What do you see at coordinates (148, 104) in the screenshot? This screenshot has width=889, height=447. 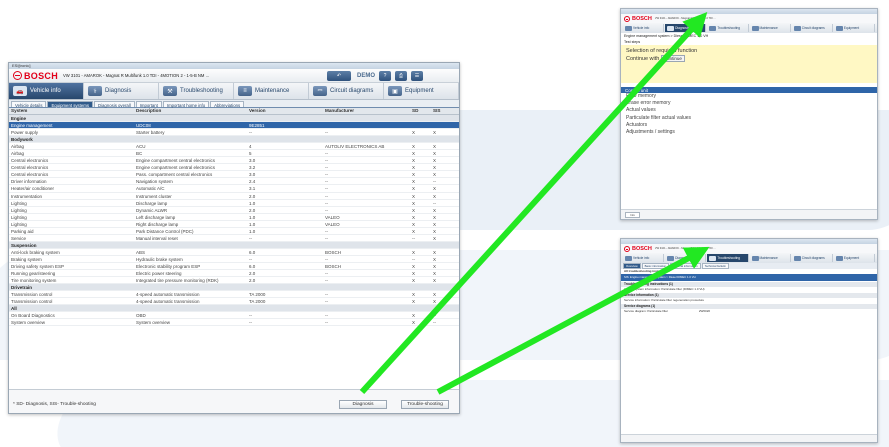 I see `subtab-important: Important` at bounding box center [148, 104].